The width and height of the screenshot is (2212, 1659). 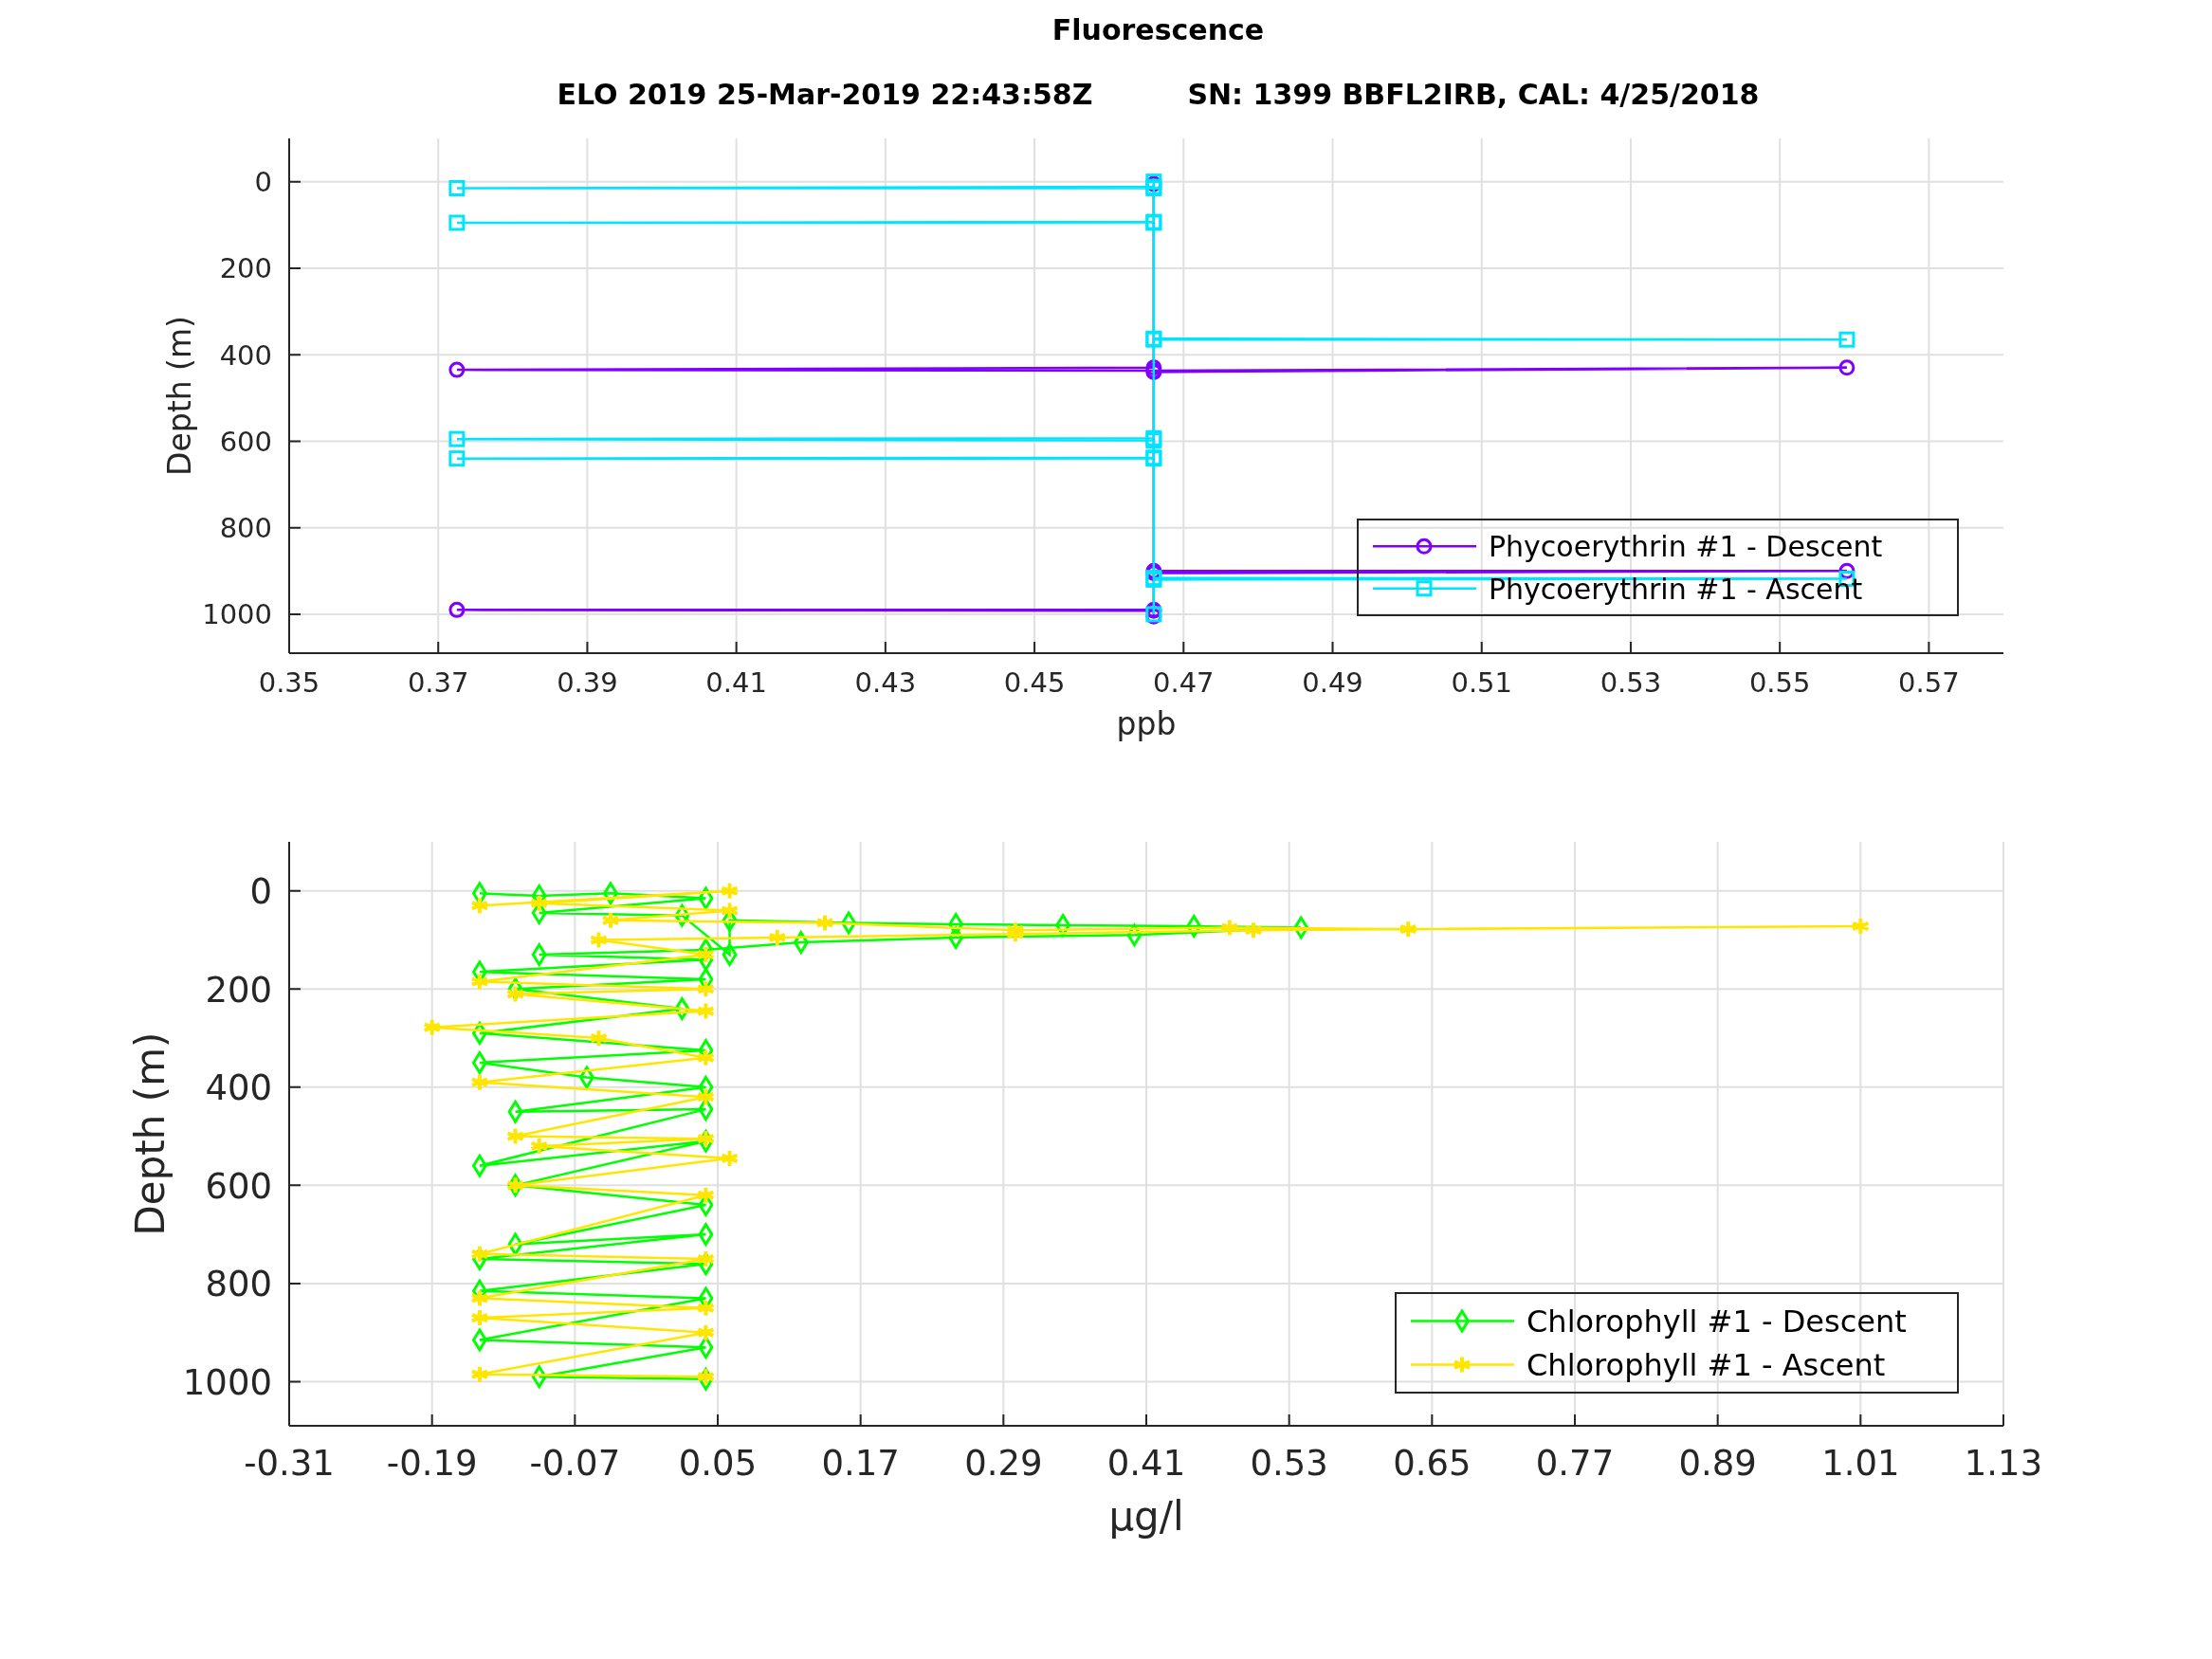 I want to click on tick-label: -0.07, so click(x=575, y=1464).